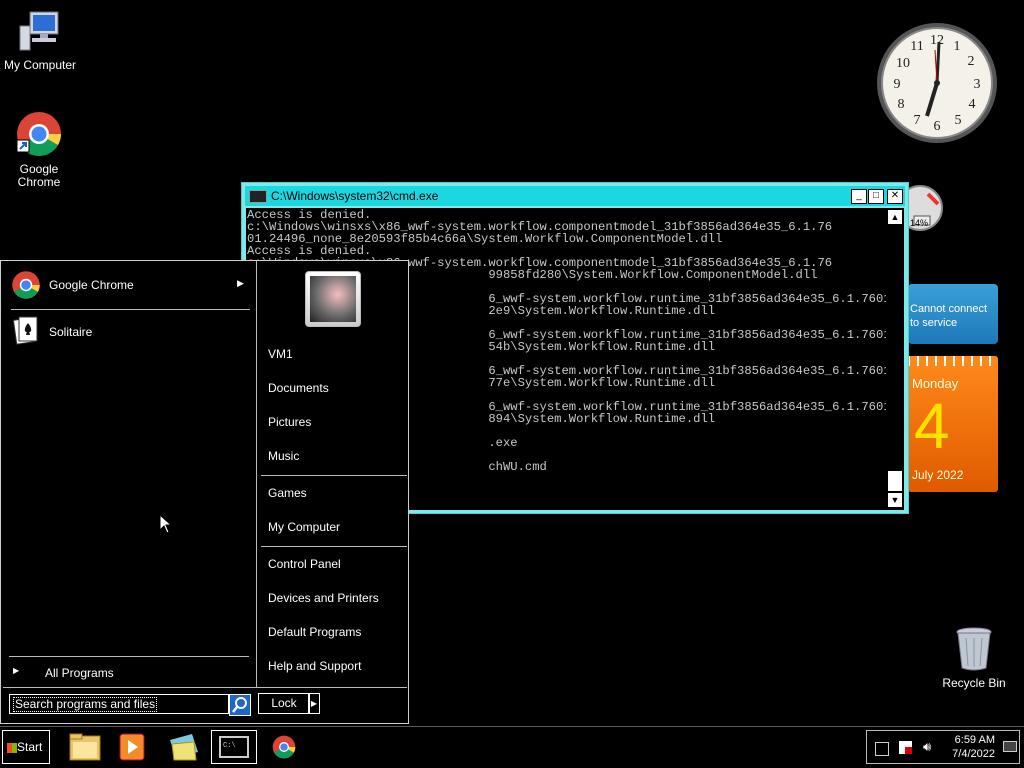 The height and width of the screenshot is (768, 1024). I want to click on close-button: ✕, so click(895, 196).